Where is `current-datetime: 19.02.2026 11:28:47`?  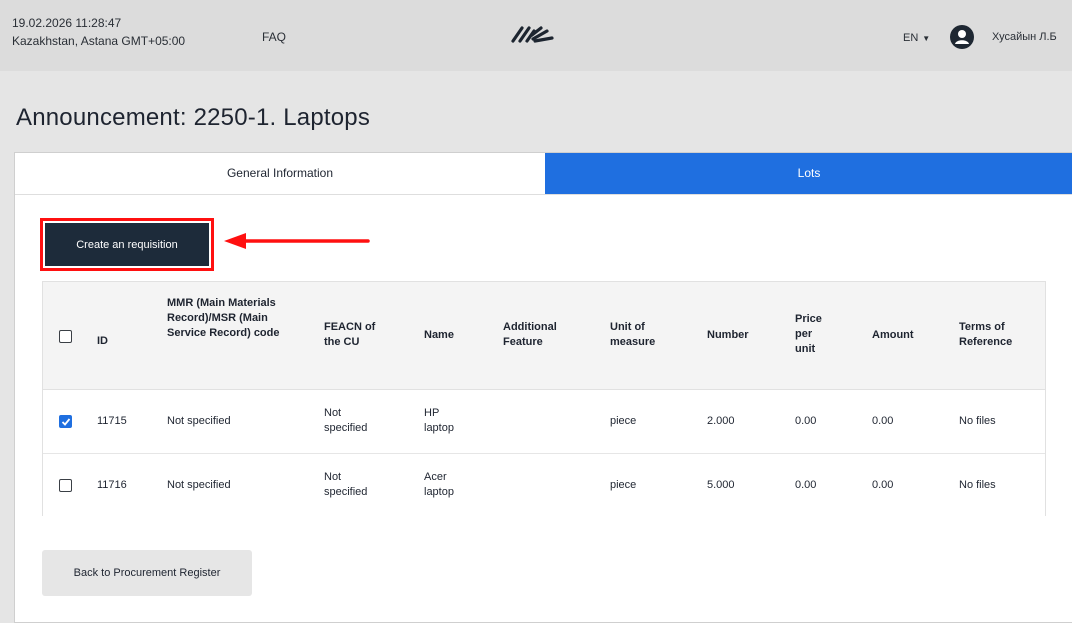 current-datetime: 19.02.2026 11:28:47 is located at coordinates (67, 23).